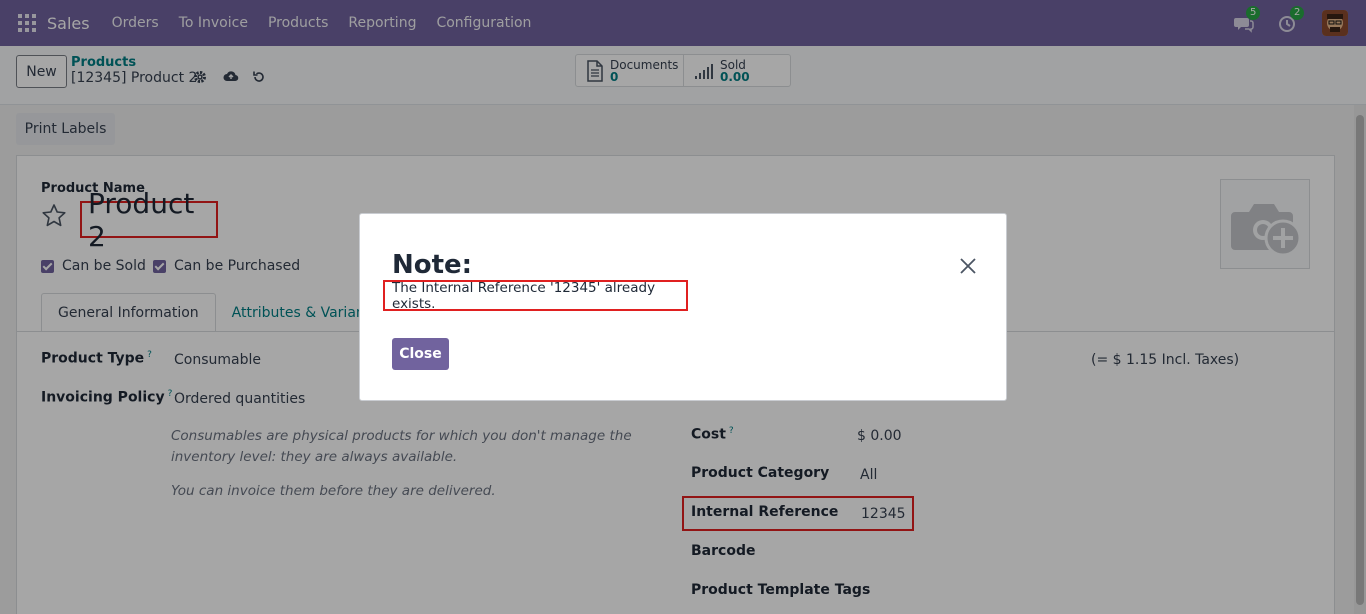 Image resolution: width=1366 pixels, height=614 pixels. I want to click on dialog-title: Note:, so click(432, 265).